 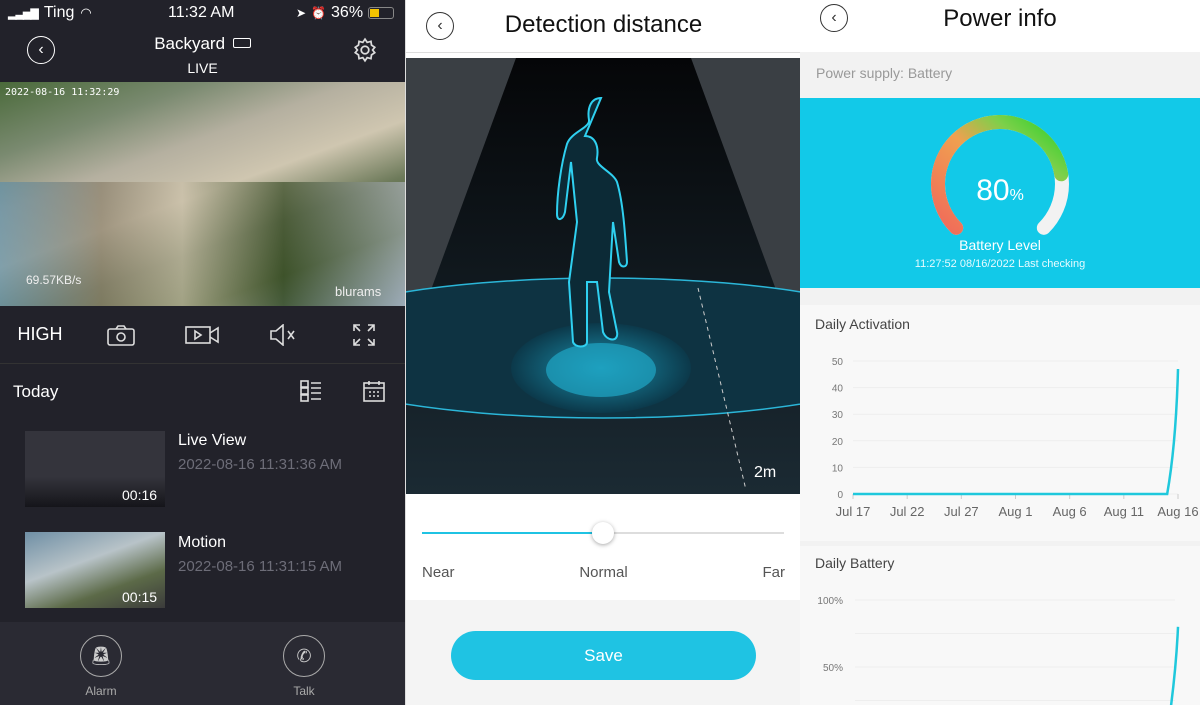 What do you see at coordinates (62, 92) in the screenshot?
I see `video-timestamp: 2022-08-16 11:32:29` at bounding box center [62, 92].